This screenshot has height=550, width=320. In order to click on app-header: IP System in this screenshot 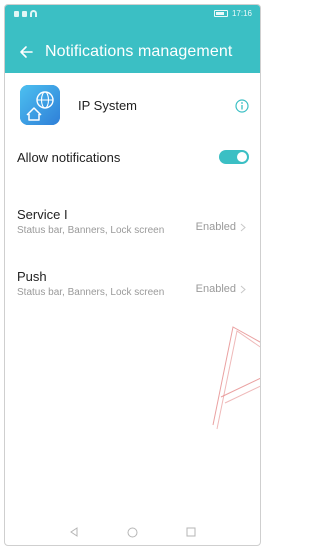, I will do `click(132, 105)`.